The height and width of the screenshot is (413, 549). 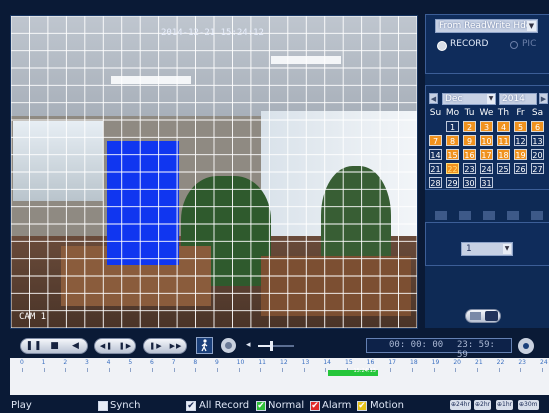 I want to click on source-box: From ReadWrite Hdd ▼ RECORD PIC, so click(x=487, y=44).